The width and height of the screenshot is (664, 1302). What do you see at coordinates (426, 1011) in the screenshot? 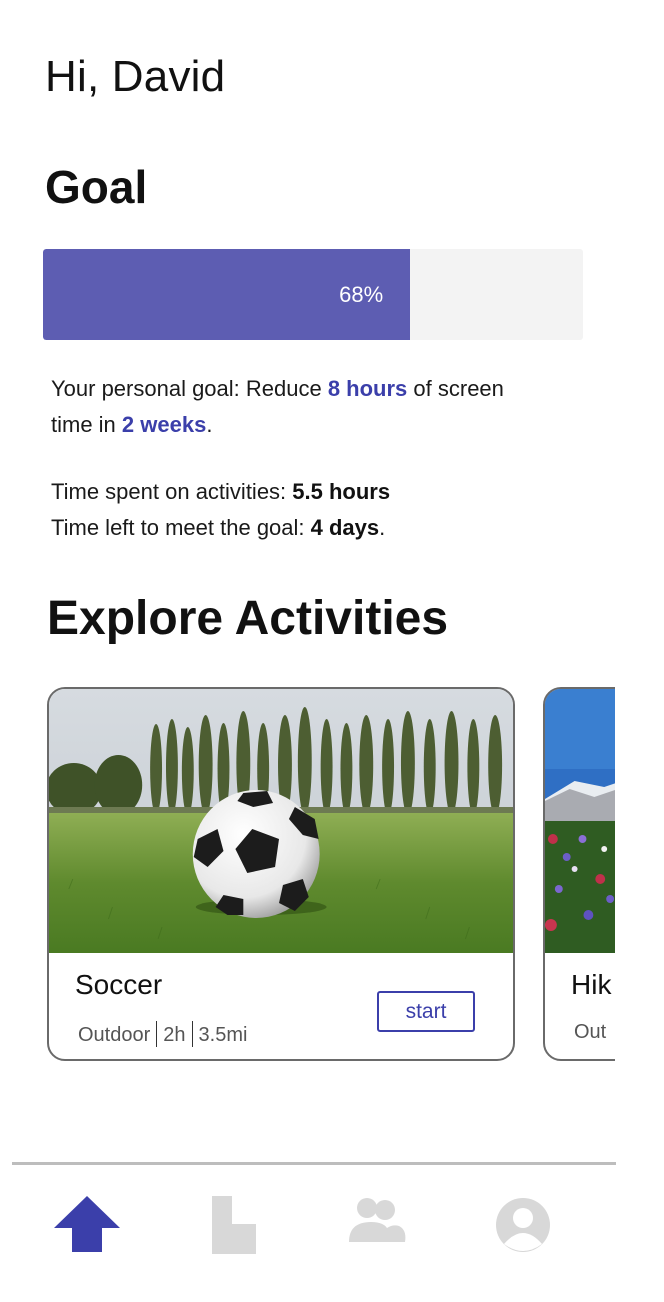
I see `start-soccer-button: start` at bounding box center [426, 1011].